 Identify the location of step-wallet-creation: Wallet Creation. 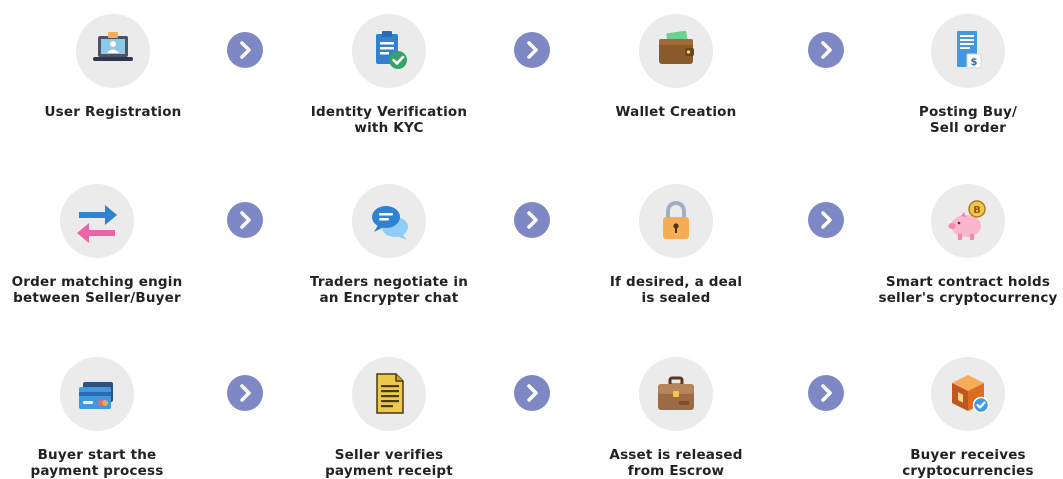
(676, 67).